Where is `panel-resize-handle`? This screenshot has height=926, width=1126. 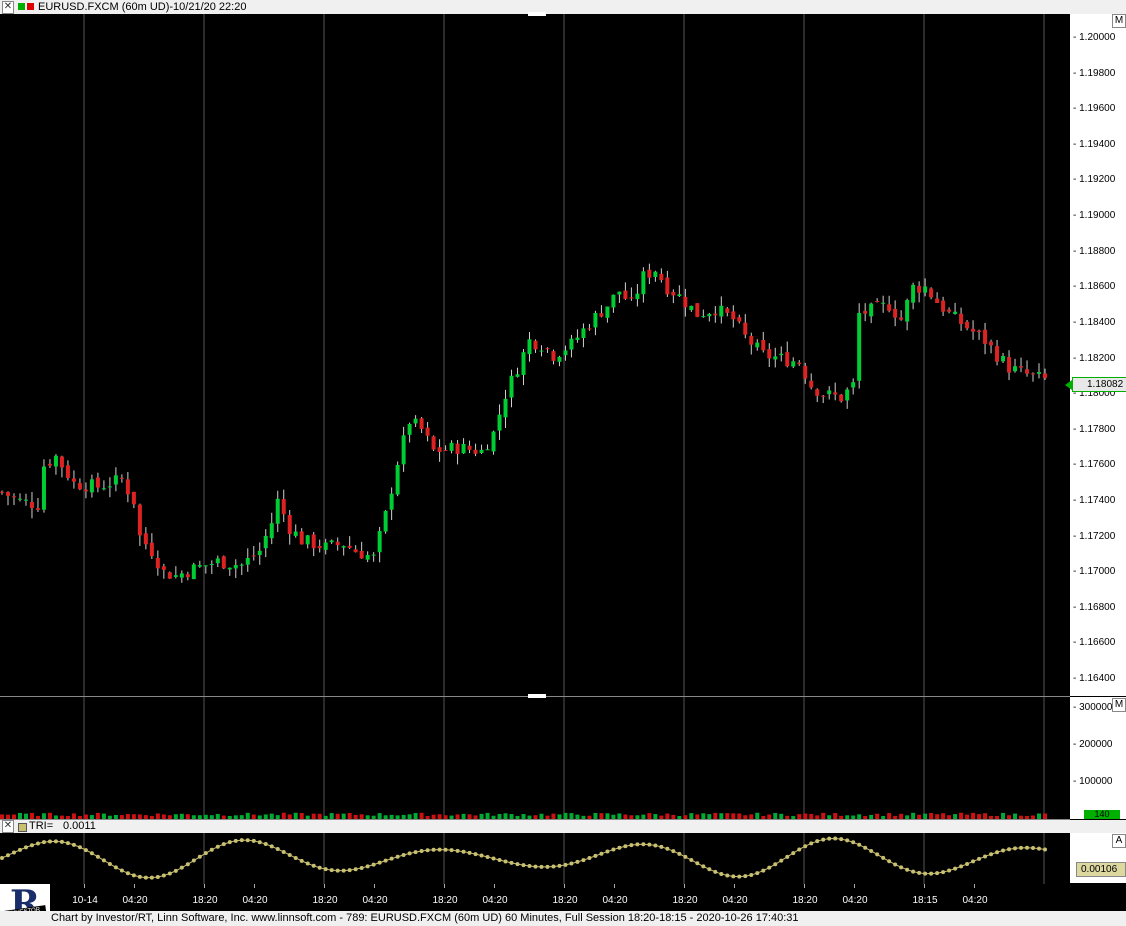
panel-resize-handle is located at coordinates (537, 696).